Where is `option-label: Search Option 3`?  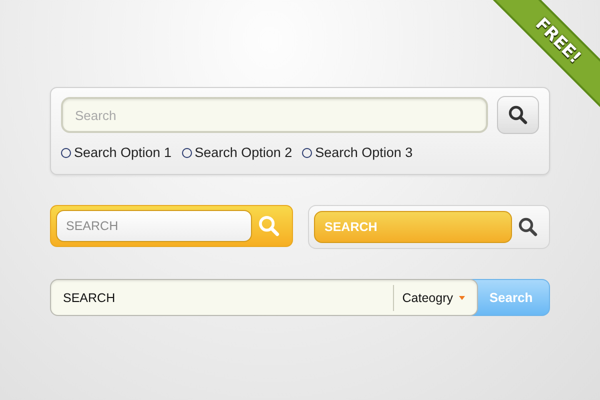
option-label: Search Option 3 is located at coordinates (364, 152).